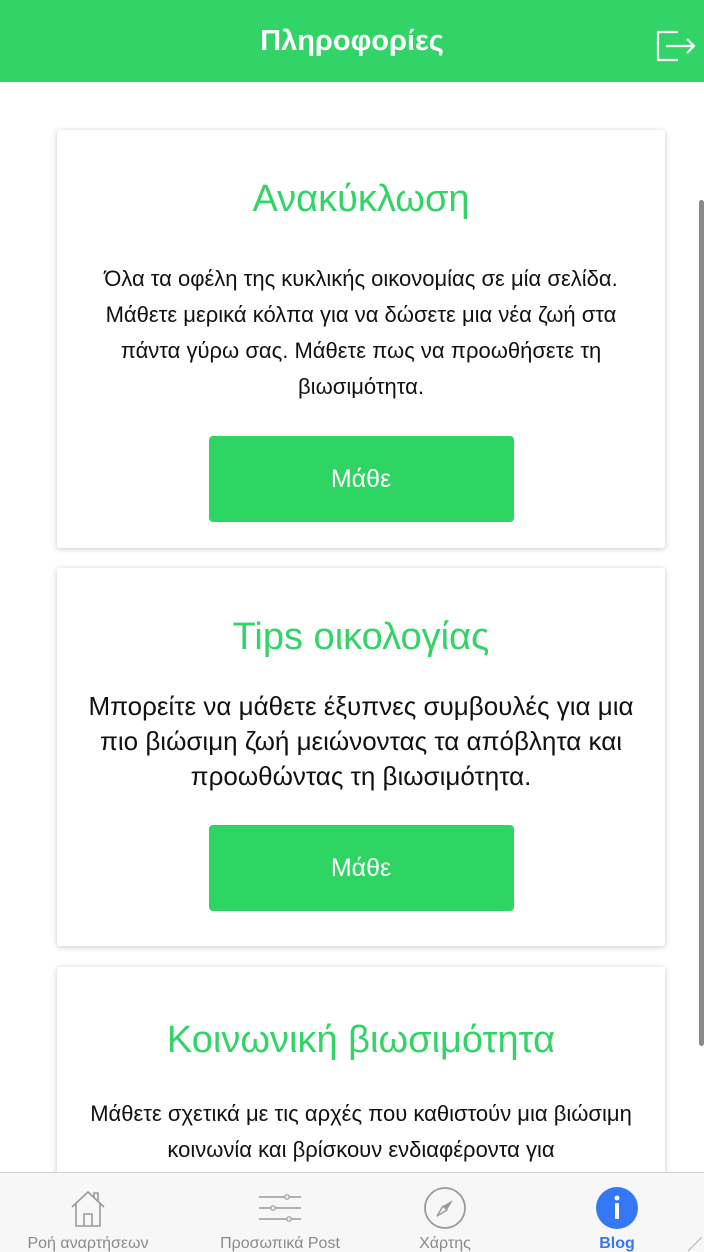 The width and height of the screenshot is (704, 1252). I want to click on logout-button, so click(675, 46).